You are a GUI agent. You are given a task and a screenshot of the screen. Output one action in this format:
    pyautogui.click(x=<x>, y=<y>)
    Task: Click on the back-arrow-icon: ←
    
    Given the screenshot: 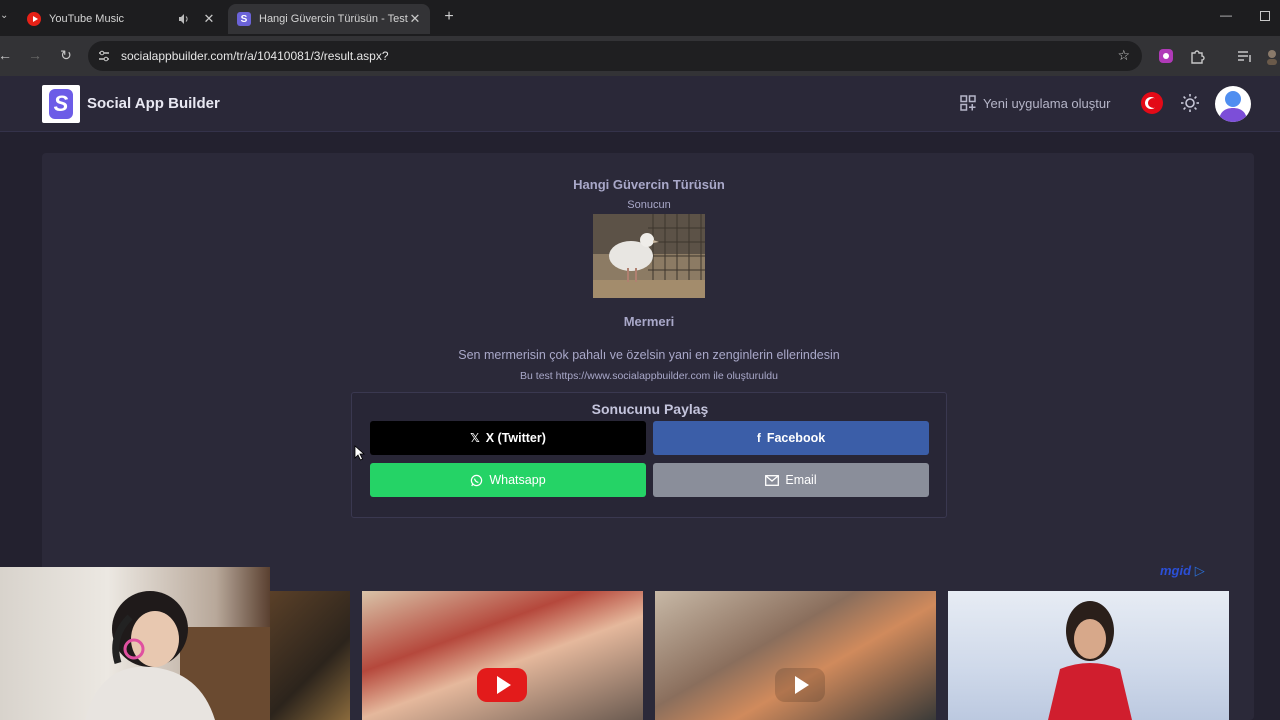 What is the action you would take?
    pyautogui.click(x=7, y=55)
    